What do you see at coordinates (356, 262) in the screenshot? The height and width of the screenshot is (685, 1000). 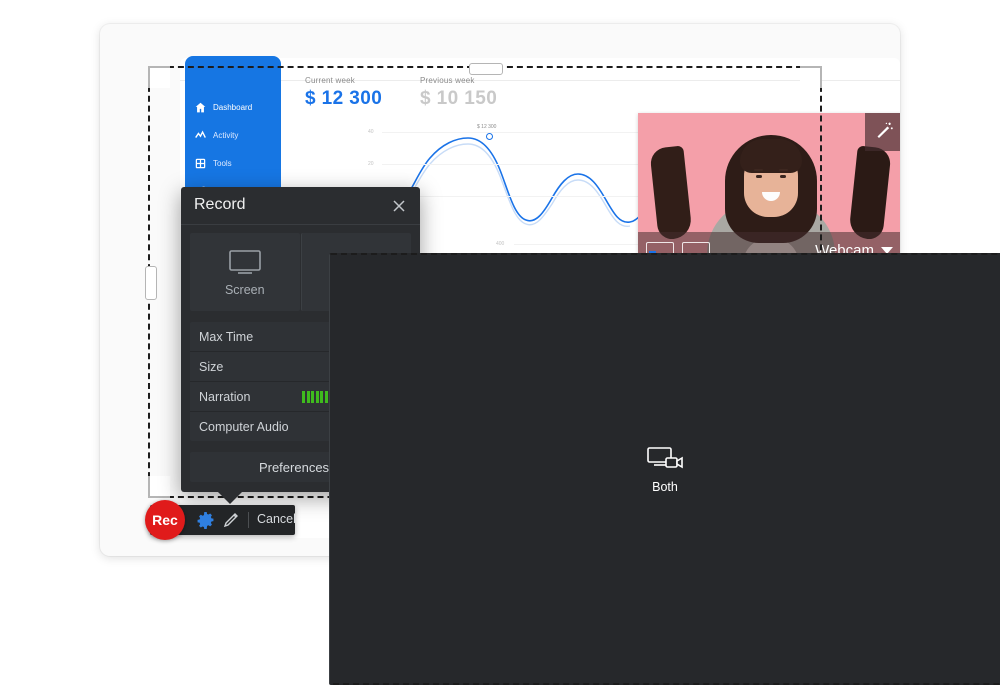 I see `camcorder-icon` at bounding box center [356, 262].